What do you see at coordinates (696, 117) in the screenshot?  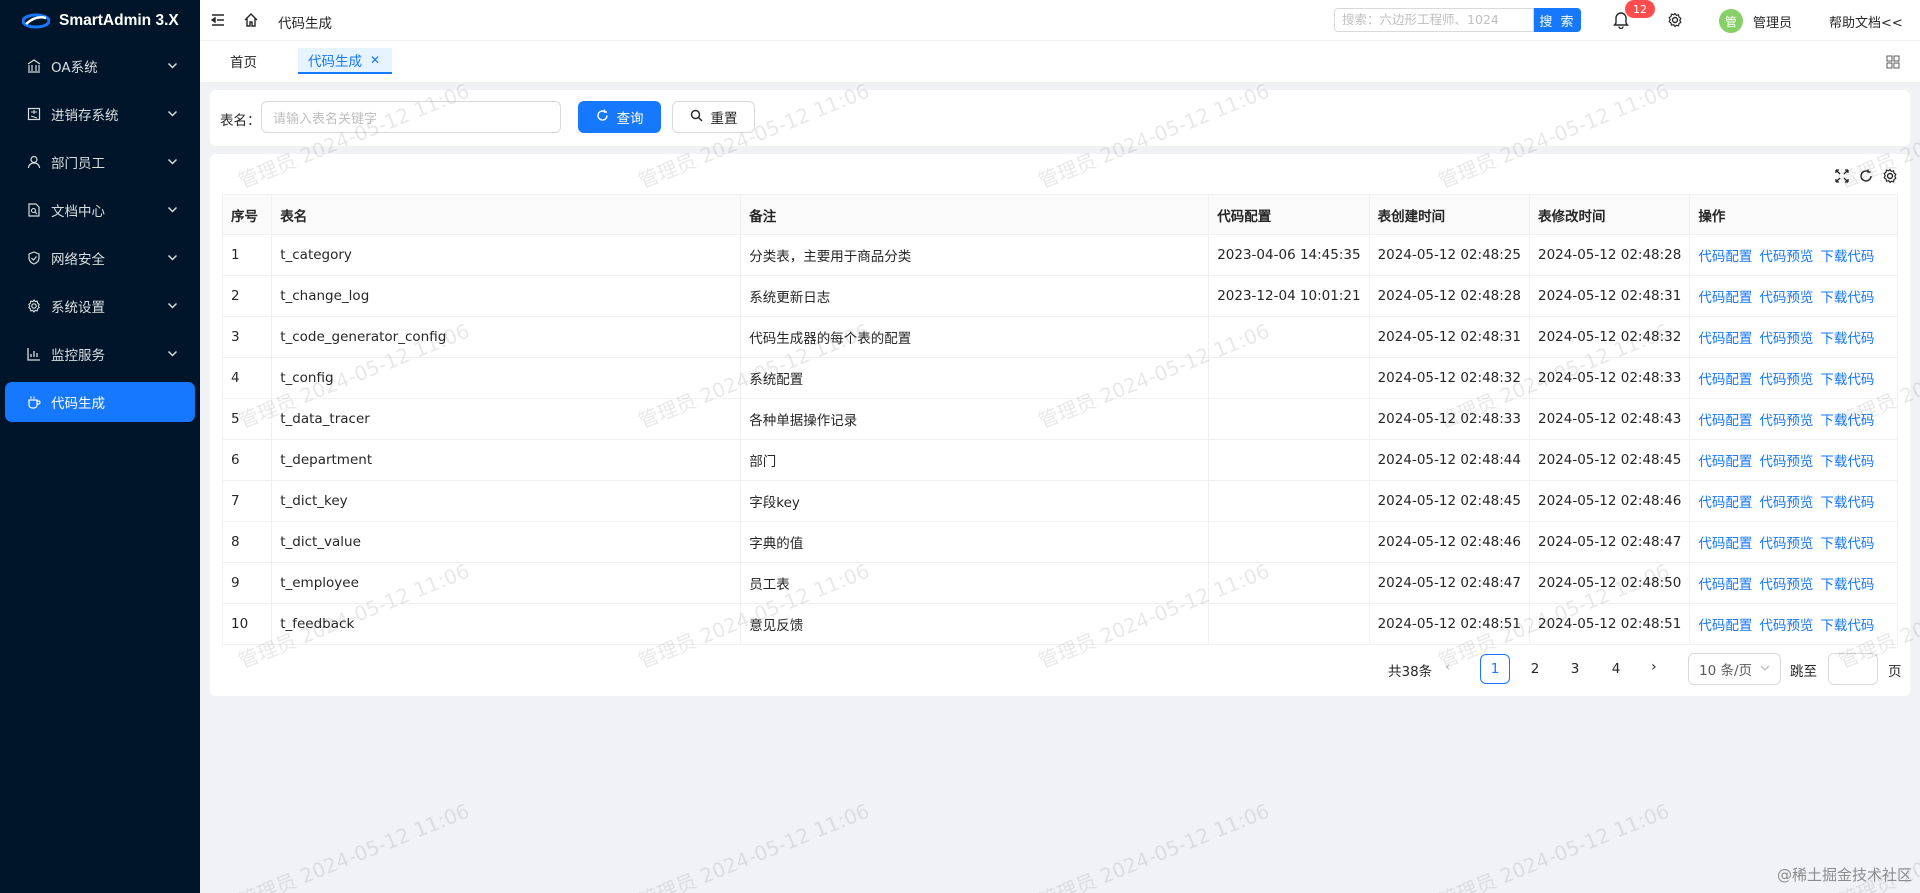 I see `search-icon` at bounding box center [696, 117].